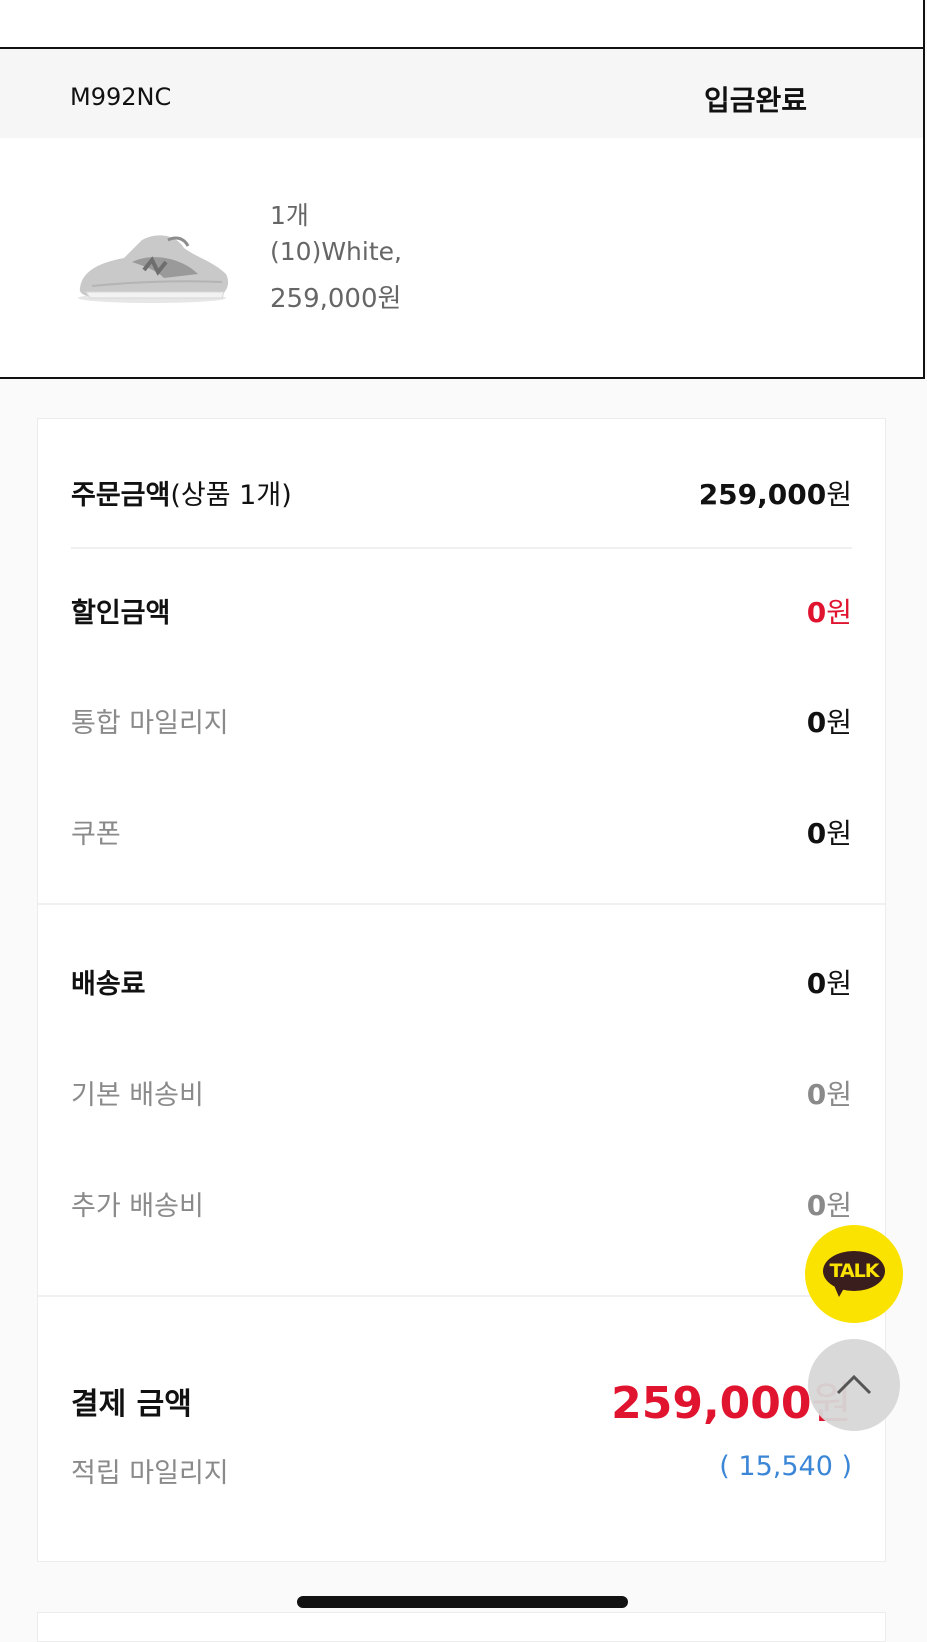 This screenshot has height=1642, width=927. I want to click on order-header: M992NC 입금완료, so click(462, 93).